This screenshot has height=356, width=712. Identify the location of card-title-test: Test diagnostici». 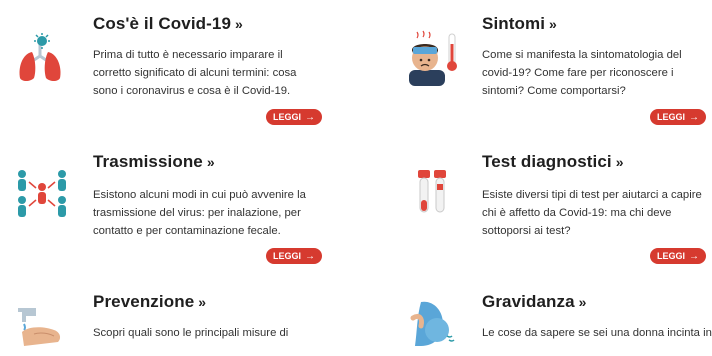
(553, 162).